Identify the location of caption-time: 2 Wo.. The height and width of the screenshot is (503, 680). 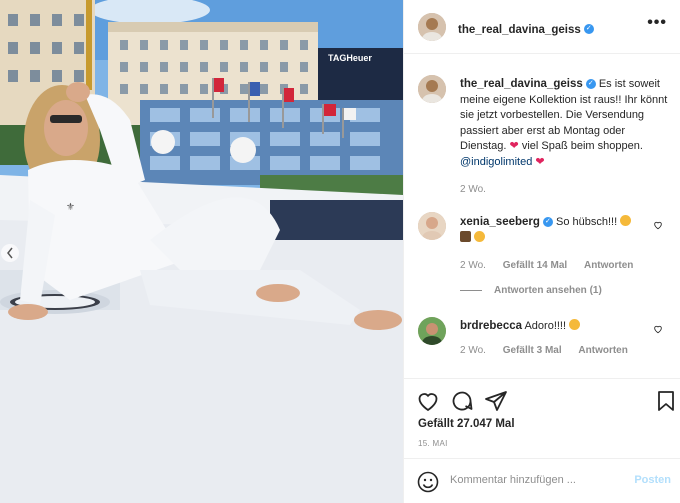
(473, 189).